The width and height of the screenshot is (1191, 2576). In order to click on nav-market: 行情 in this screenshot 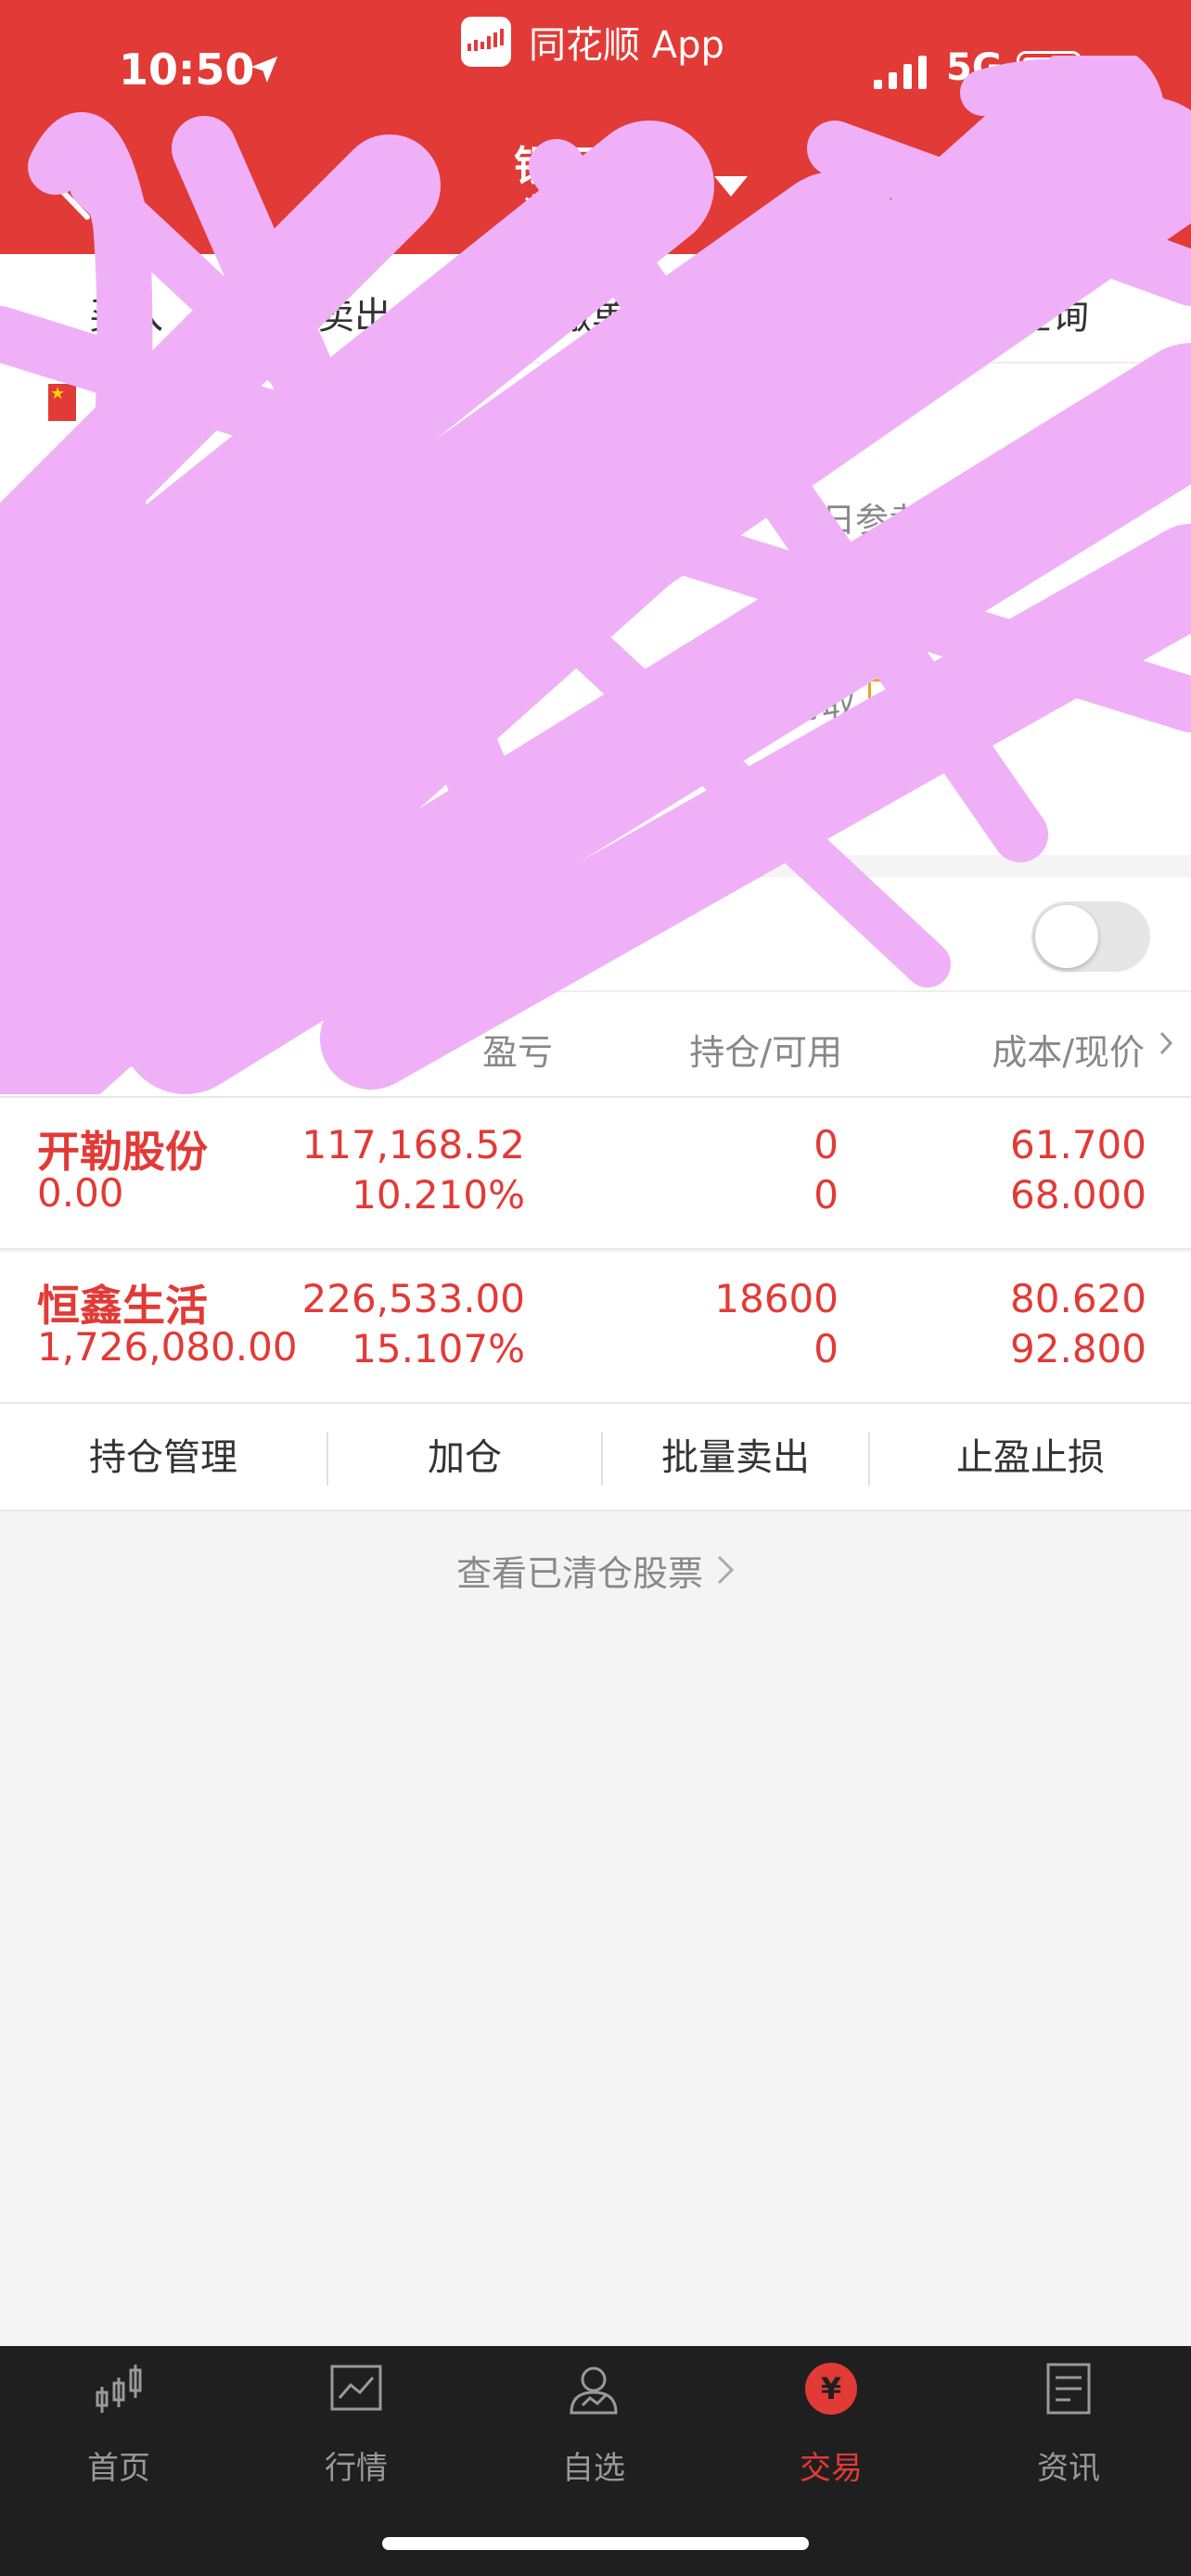, I will do `click(356, 2425)`.